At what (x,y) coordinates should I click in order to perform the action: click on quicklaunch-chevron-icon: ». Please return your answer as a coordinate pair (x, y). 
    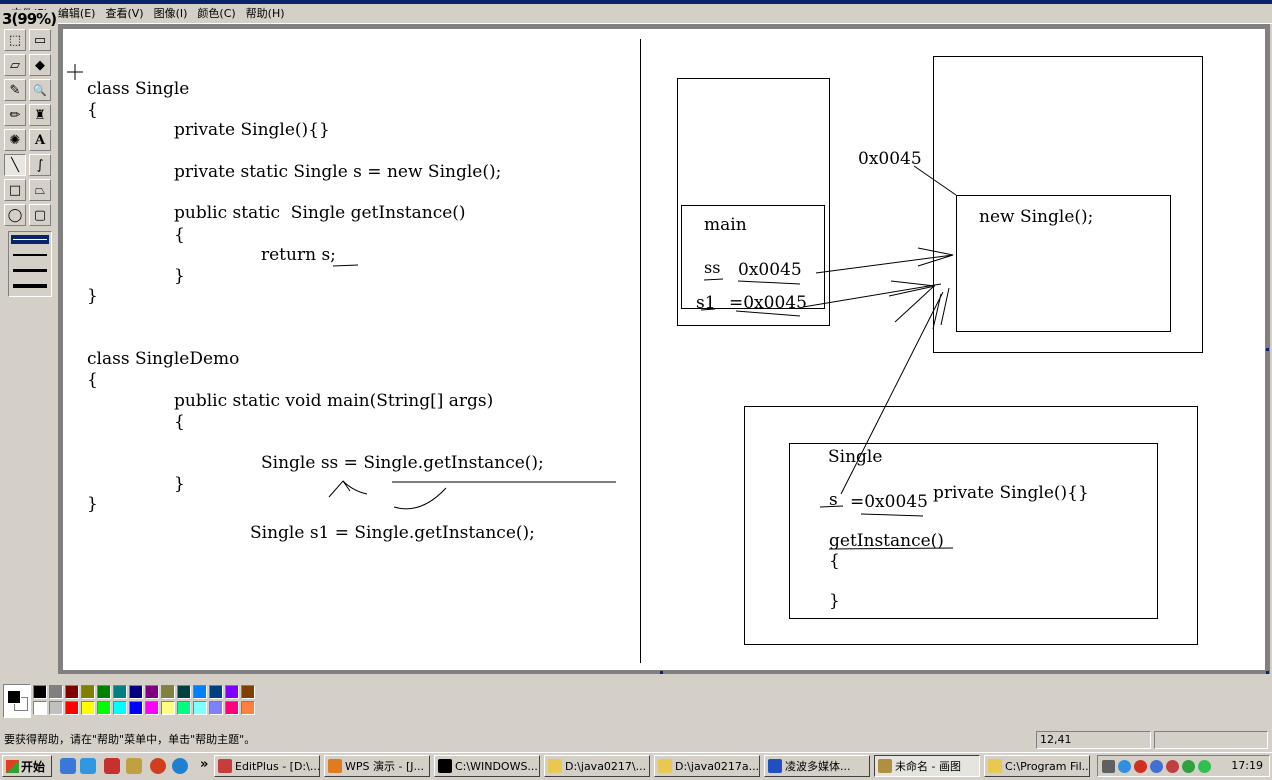
    Looking at the image, I should click on (204, 764).